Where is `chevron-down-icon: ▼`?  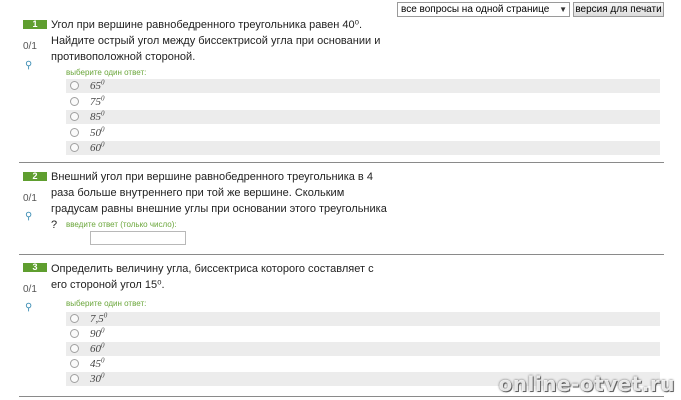
chevron-down-icon: ▼ is located at coordinates (563, 9).